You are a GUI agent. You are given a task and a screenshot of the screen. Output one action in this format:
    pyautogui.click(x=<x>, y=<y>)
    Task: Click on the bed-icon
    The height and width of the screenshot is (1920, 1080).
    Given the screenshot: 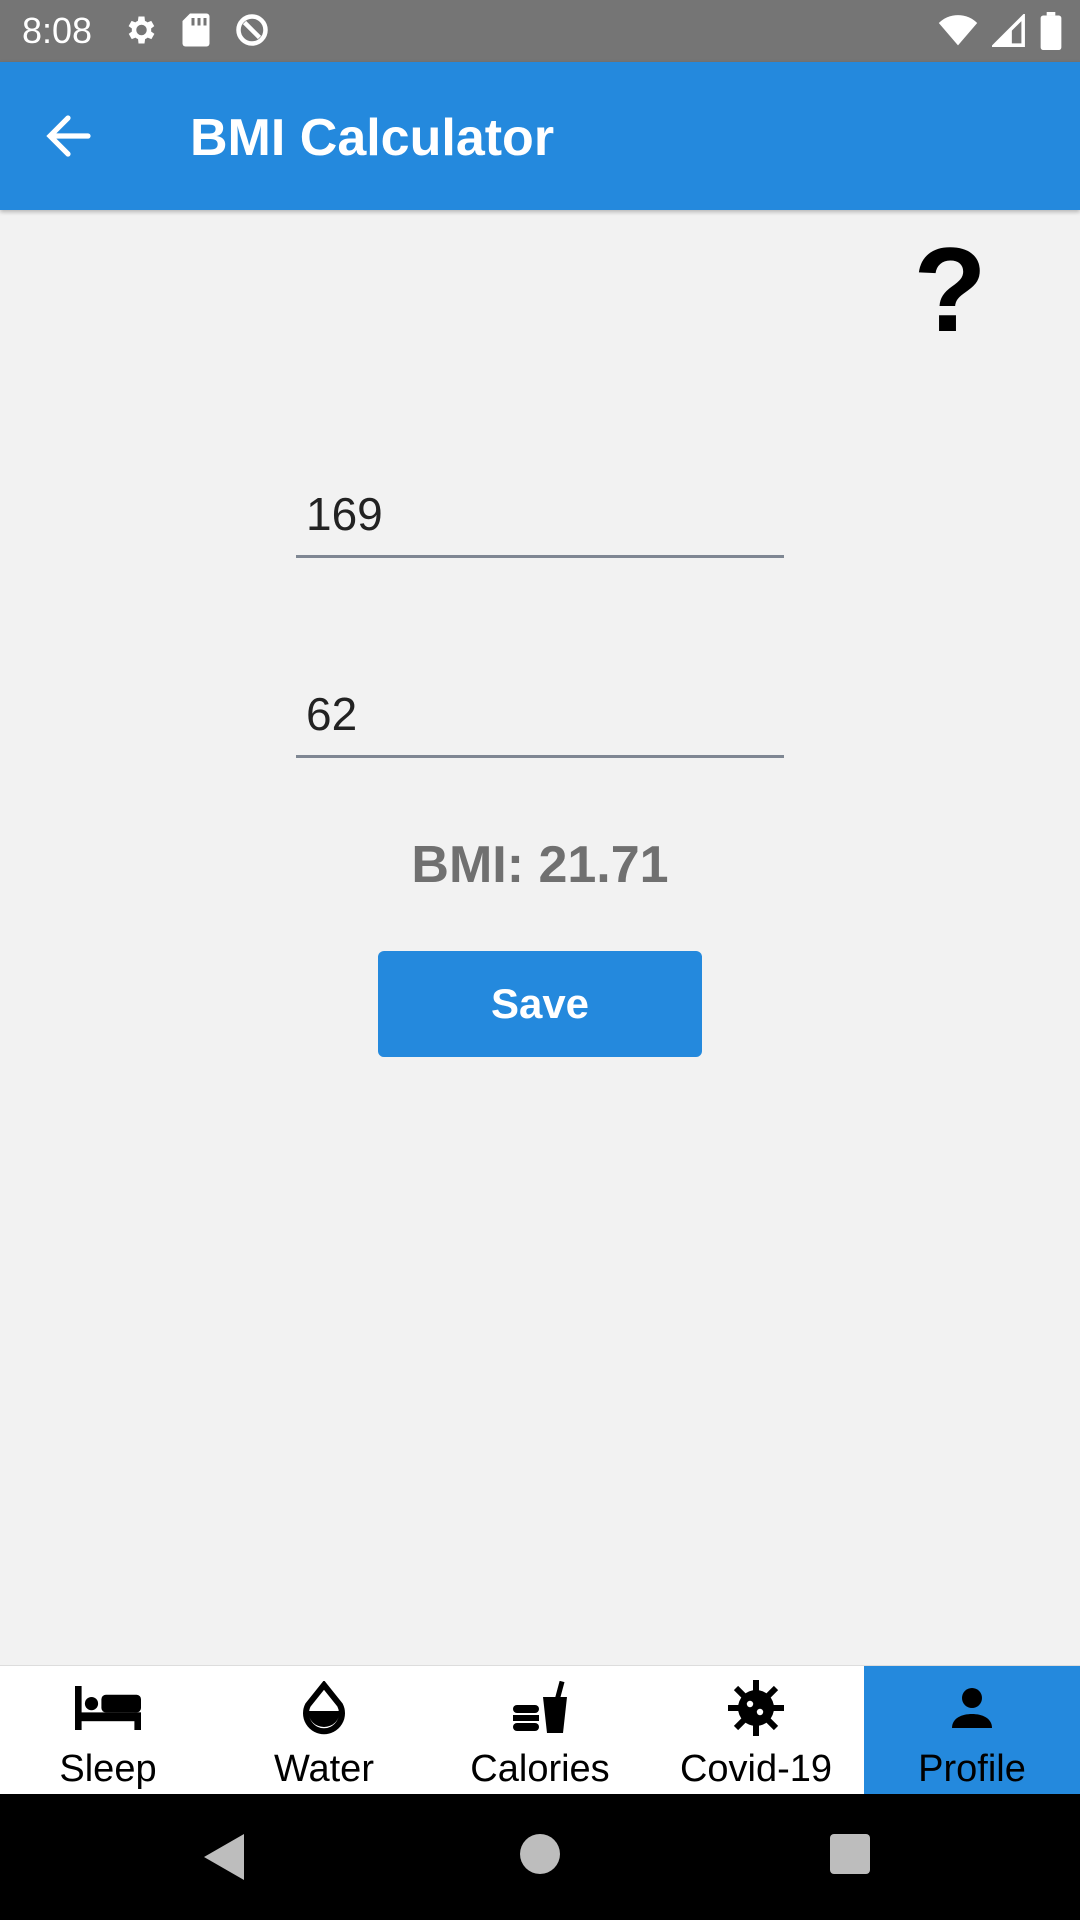 What is the action you would take?
    pyautogui.click(x=108, y=1708)
    